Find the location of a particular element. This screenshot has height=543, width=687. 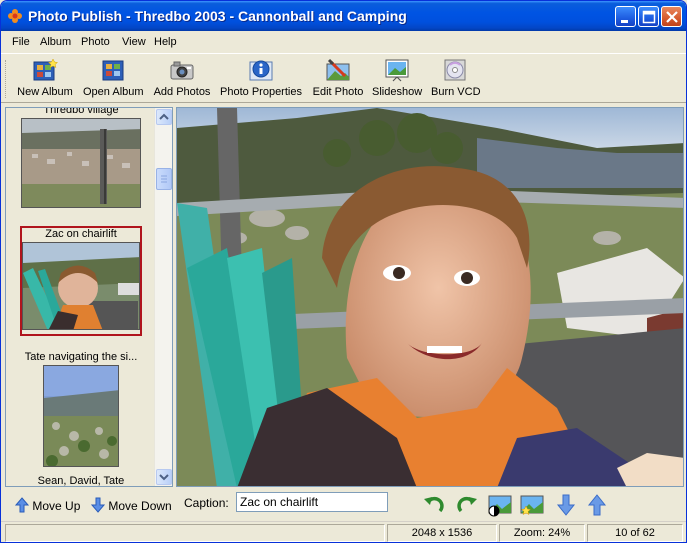

open-album-button: Open Album is located at coordinates (113, 80).